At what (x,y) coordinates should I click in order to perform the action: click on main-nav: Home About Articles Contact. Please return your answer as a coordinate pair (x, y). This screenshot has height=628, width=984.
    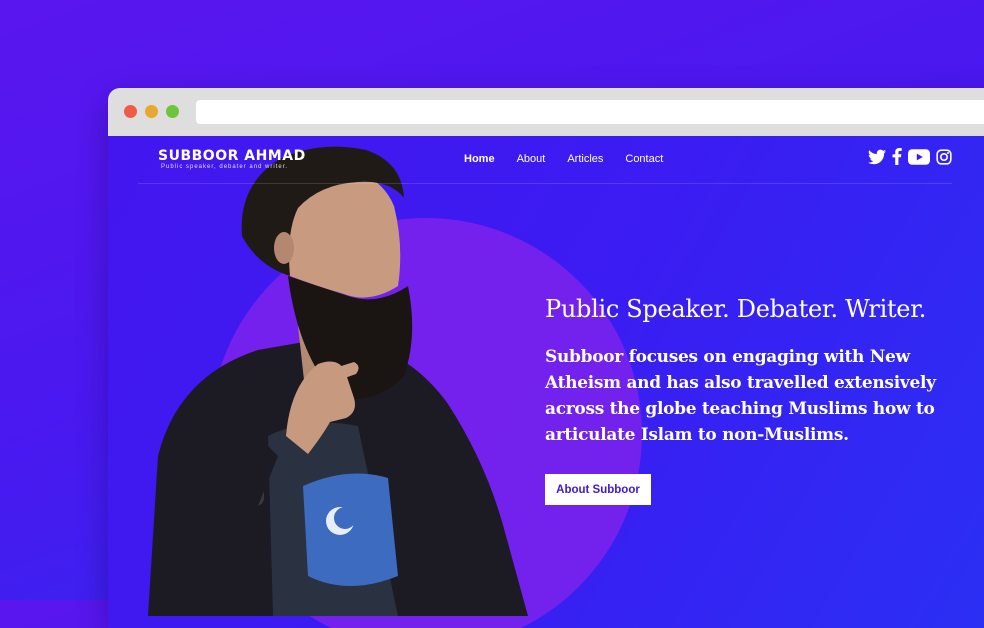
    Looking at the image, I should click on (563, 159).